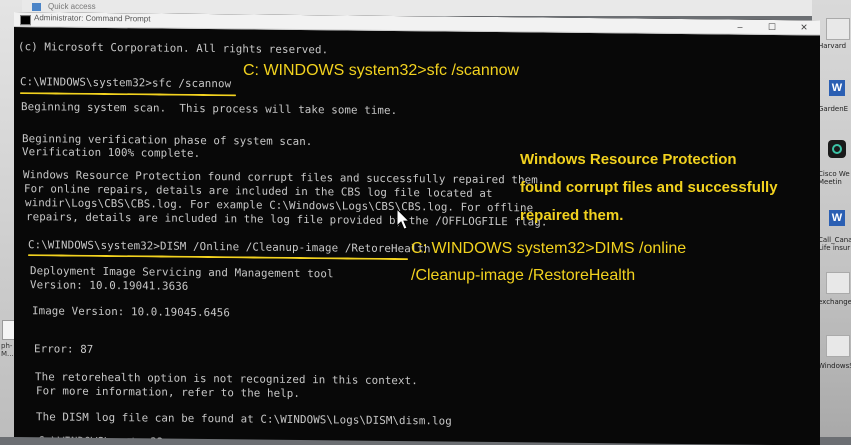 The height and width of the screenshot is (445, 851). Describe the element at coordinates (572, 215) in the screenshot. I see `annotation-wrp-line3: repaired them.` at that location.